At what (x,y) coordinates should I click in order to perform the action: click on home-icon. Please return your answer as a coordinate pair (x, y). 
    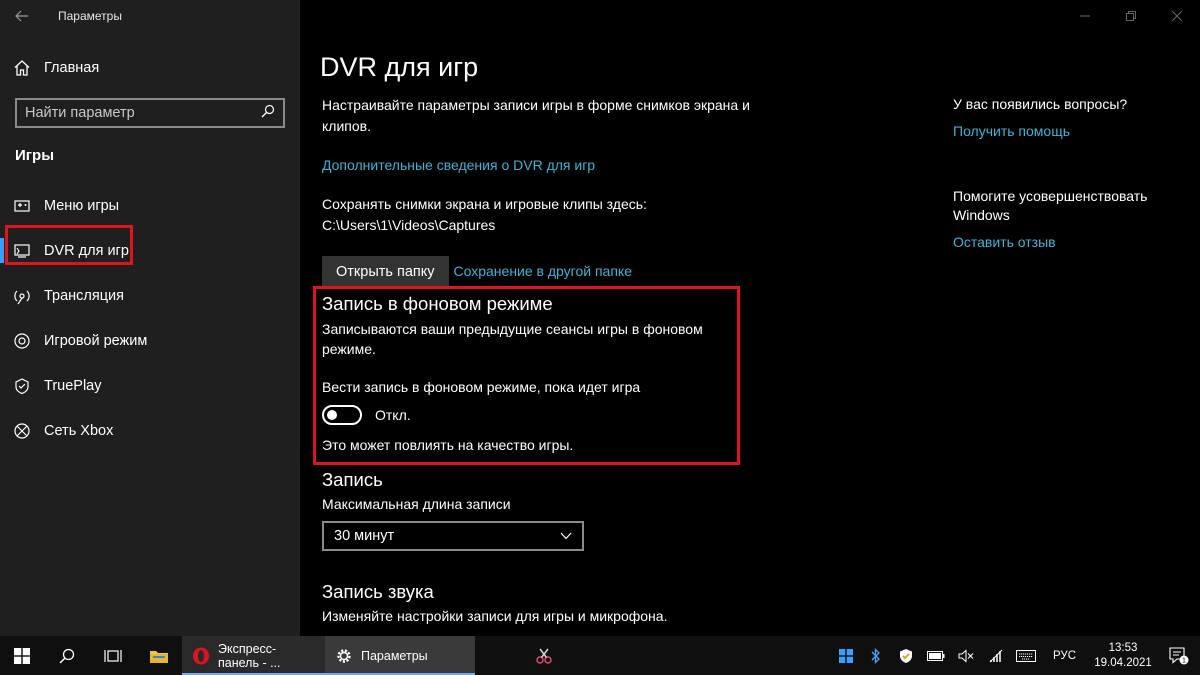
    Looking at the image, I should click on (22, 68).